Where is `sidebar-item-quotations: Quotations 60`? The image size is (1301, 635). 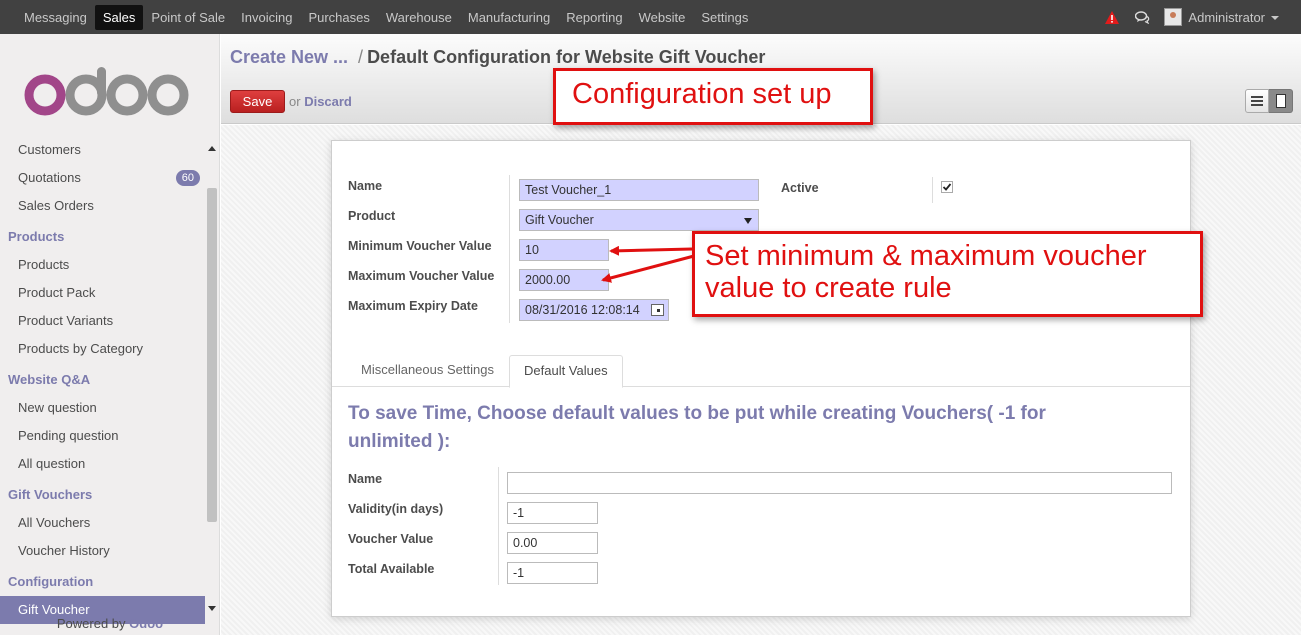
sidebar-item-quotations: Quotations 60 is located at coordinates (102, 178).